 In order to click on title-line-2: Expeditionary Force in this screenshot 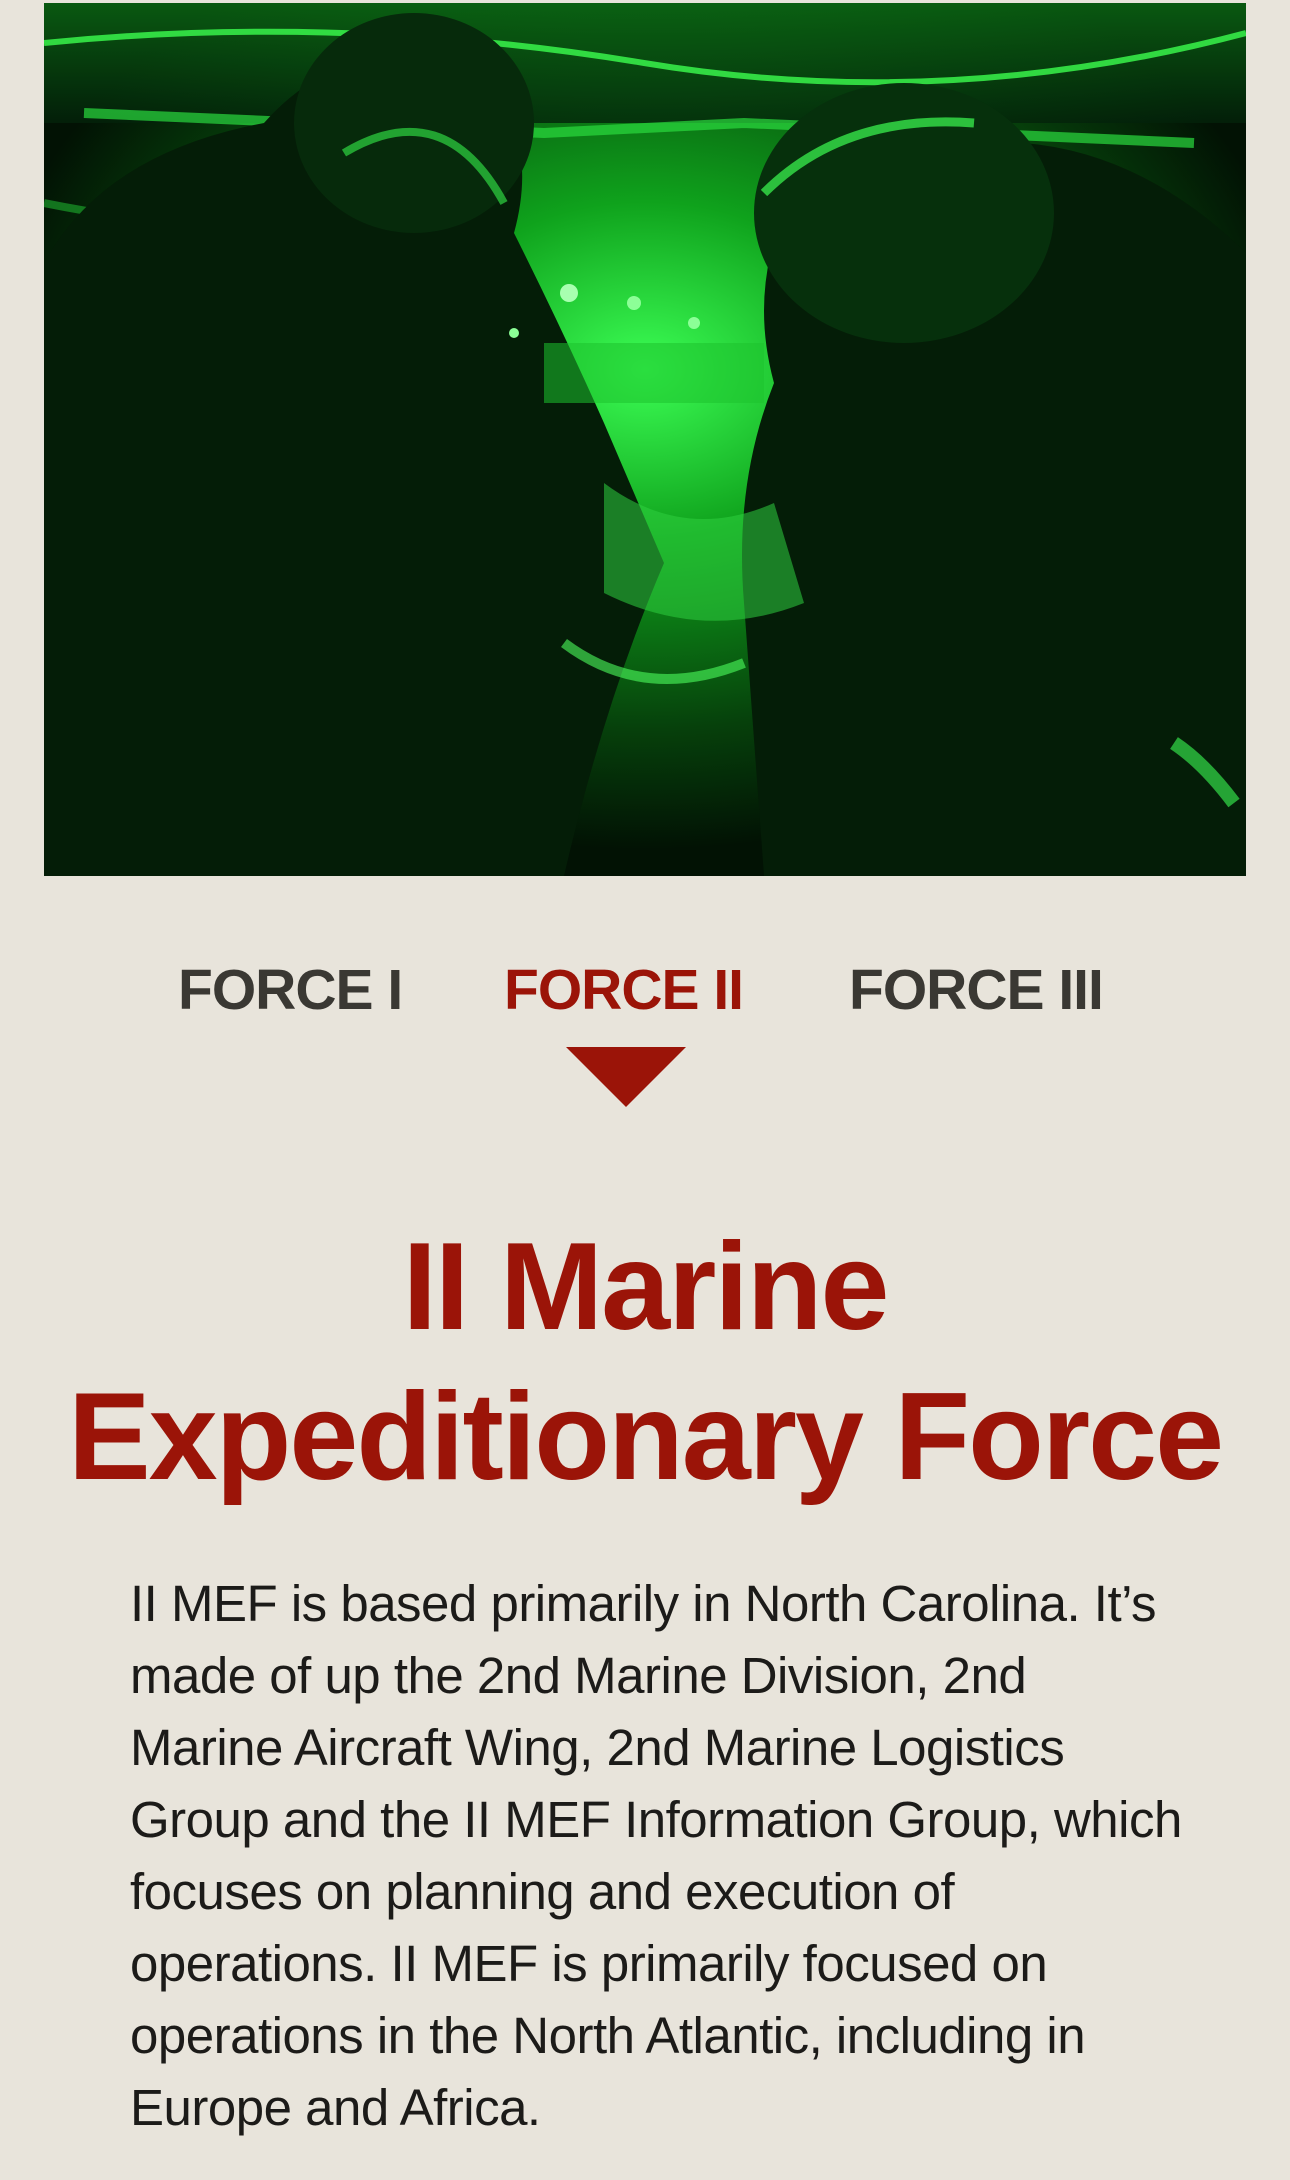, I will do `click(645, 1437)`.